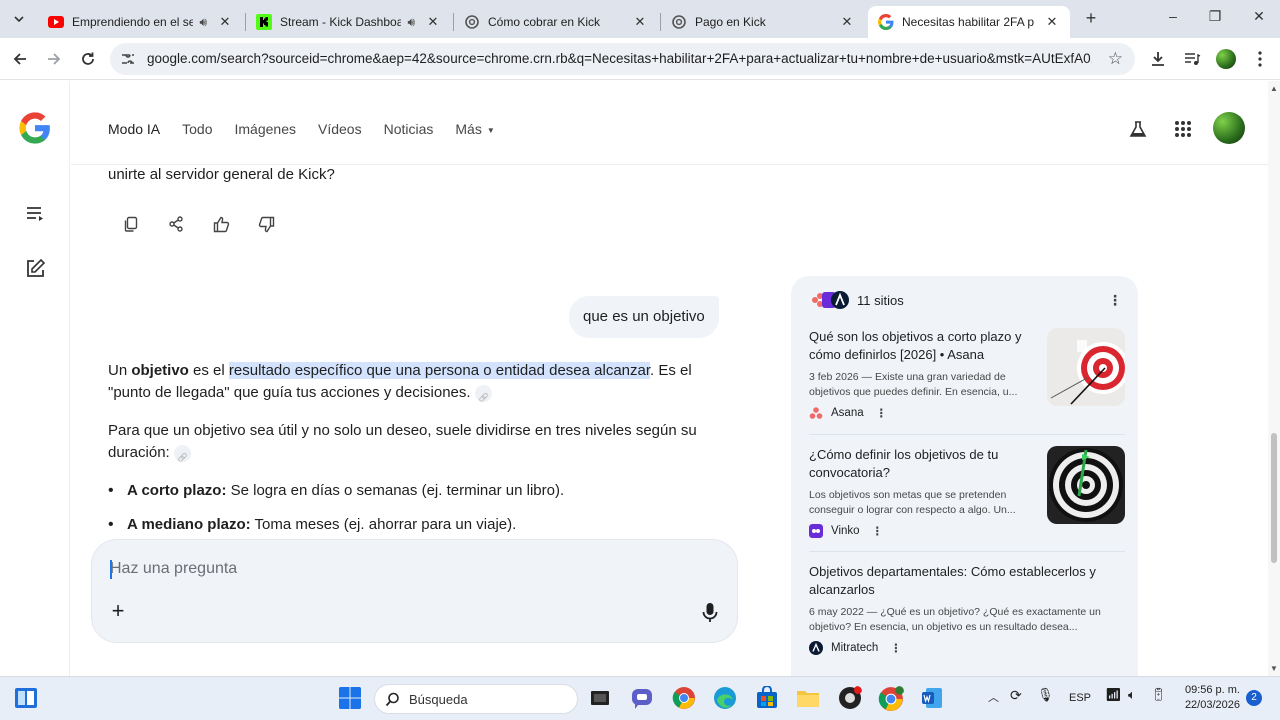  I want to click on tab-necesitas-habilitar-2fa: Necesitas habilitar 2FA para ✕, so click(969, 22).